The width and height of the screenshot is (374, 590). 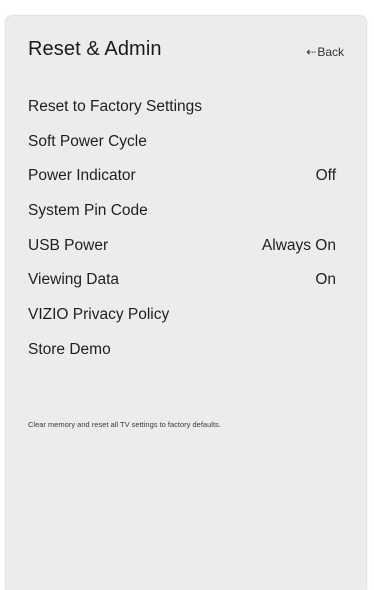 I want to click on menu-item-label: System Pin Code, so click(x=88, y=211).